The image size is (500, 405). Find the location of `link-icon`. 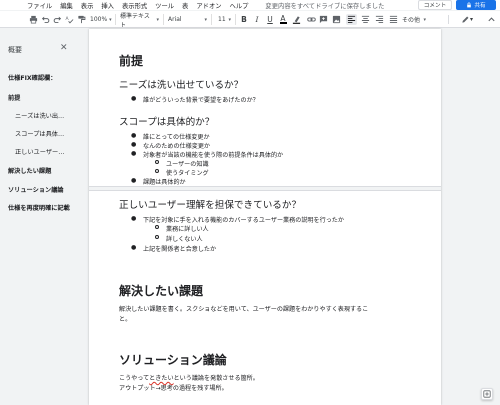

link-icon is located at coordinates (311, 19).